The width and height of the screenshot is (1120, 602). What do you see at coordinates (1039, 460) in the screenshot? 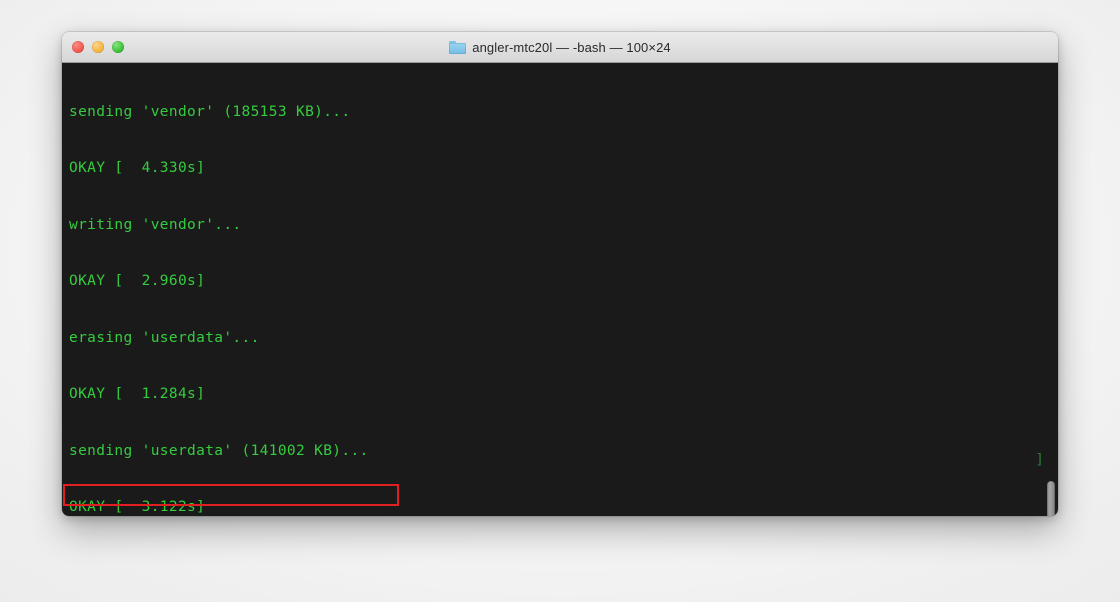
I see `line-wrap-bracket: ]` at bounding box center [1039, 460].